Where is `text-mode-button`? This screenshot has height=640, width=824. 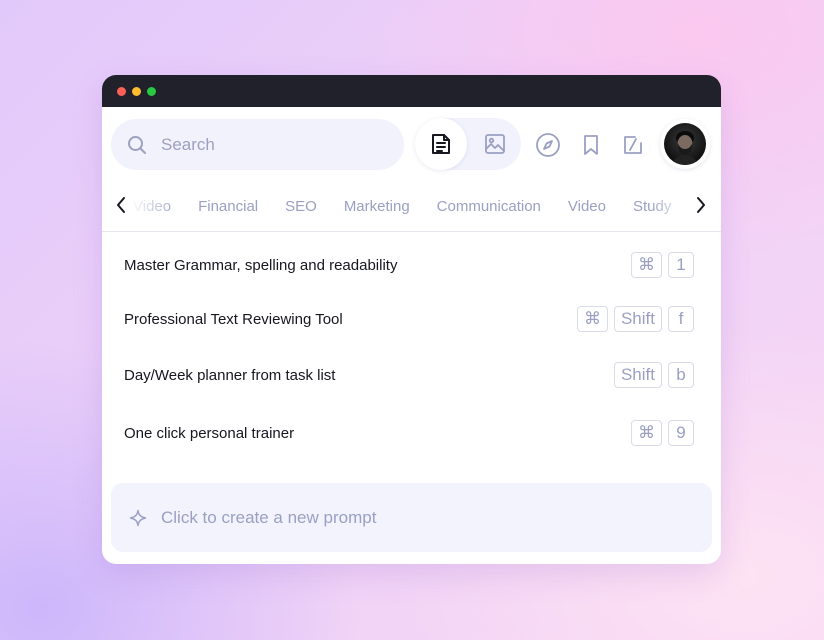
text-mode-button is located at coordinates (441, 144).